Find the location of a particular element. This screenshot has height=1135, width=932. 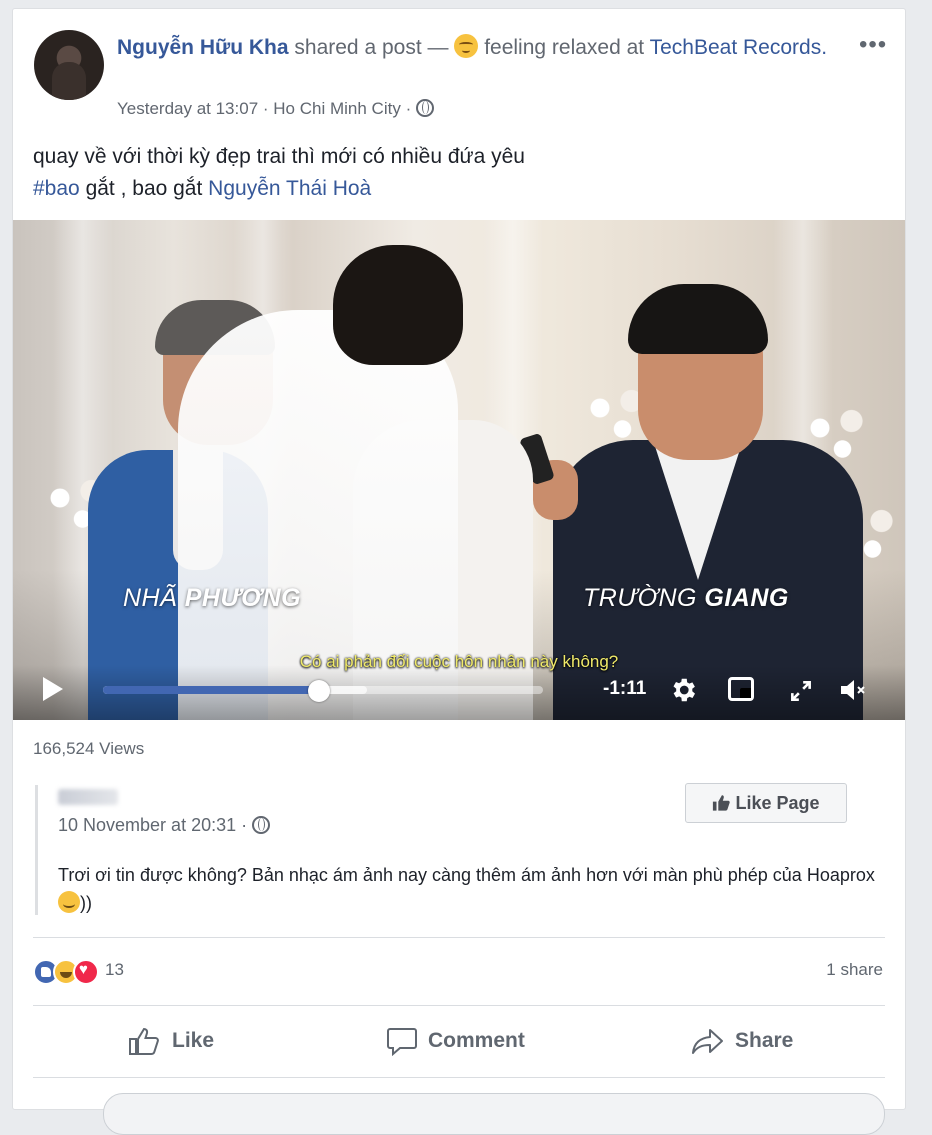

caption-left: NHÃ PHƯƠNG is located at coordinates (212, 598).